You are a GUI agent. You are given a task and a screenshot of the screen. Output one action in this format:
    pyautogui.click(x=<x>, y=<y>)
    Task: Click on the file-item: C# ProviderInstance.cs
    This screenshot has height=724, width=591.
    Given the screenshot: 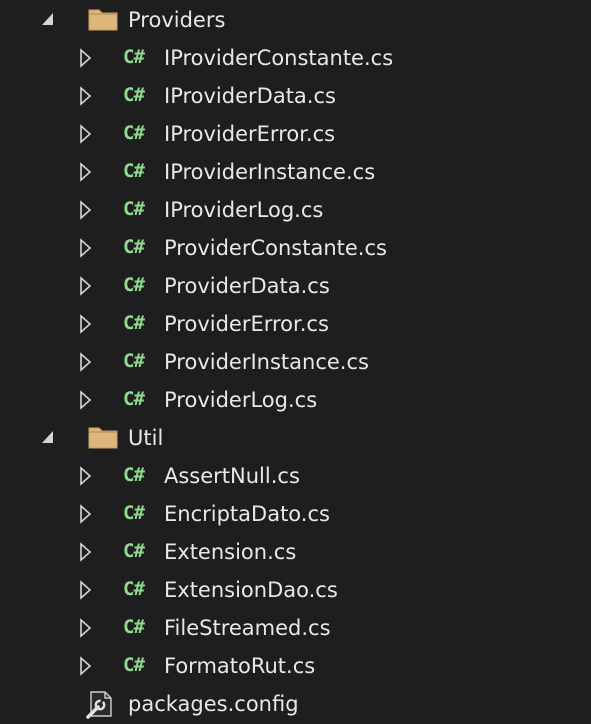 What is the action you would take?
    pyautogui.click(x=295, y=362)
    